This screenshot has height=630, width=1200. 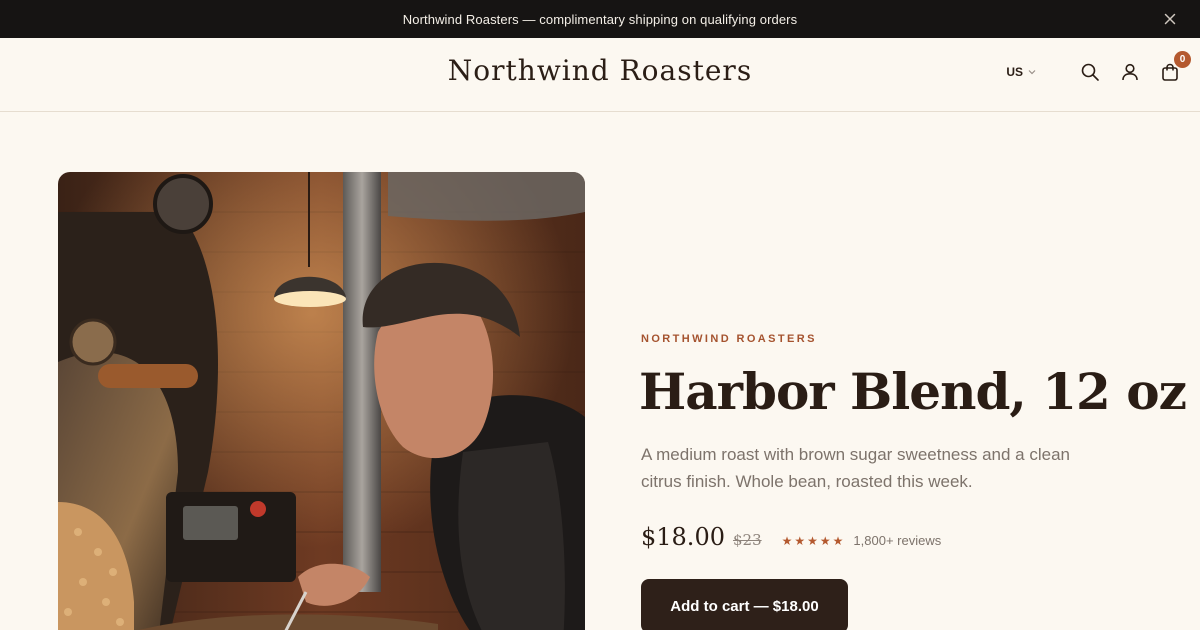 What do you see at coordinates (729, 339) in the screenshot?
I see `product-vendor: NORTHWIND ROASTERS` at bounding box center [729, 339].